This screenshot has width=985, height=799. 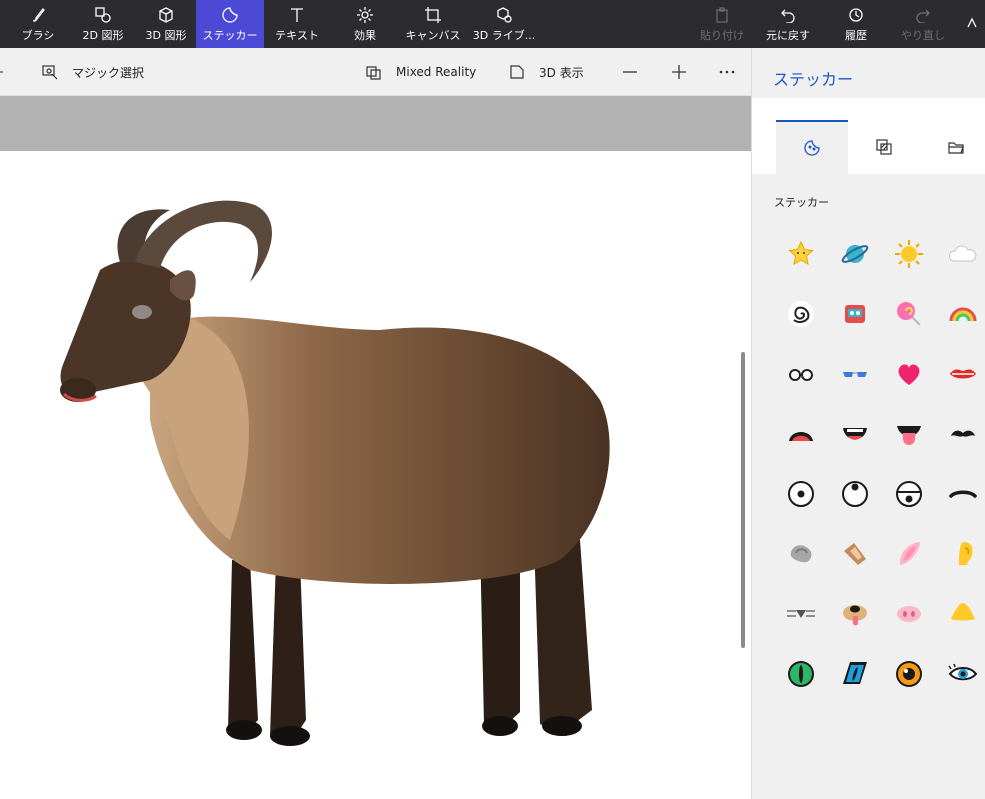 I want to click on zoom-out-button, so click(x=637, y=72).